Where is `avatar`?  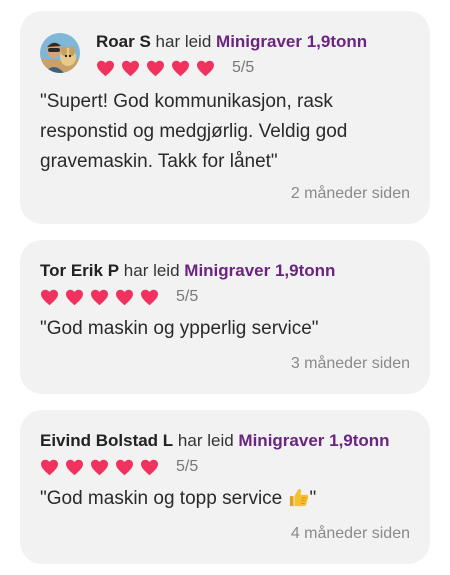
avatar is located at coordinates (60, 53).